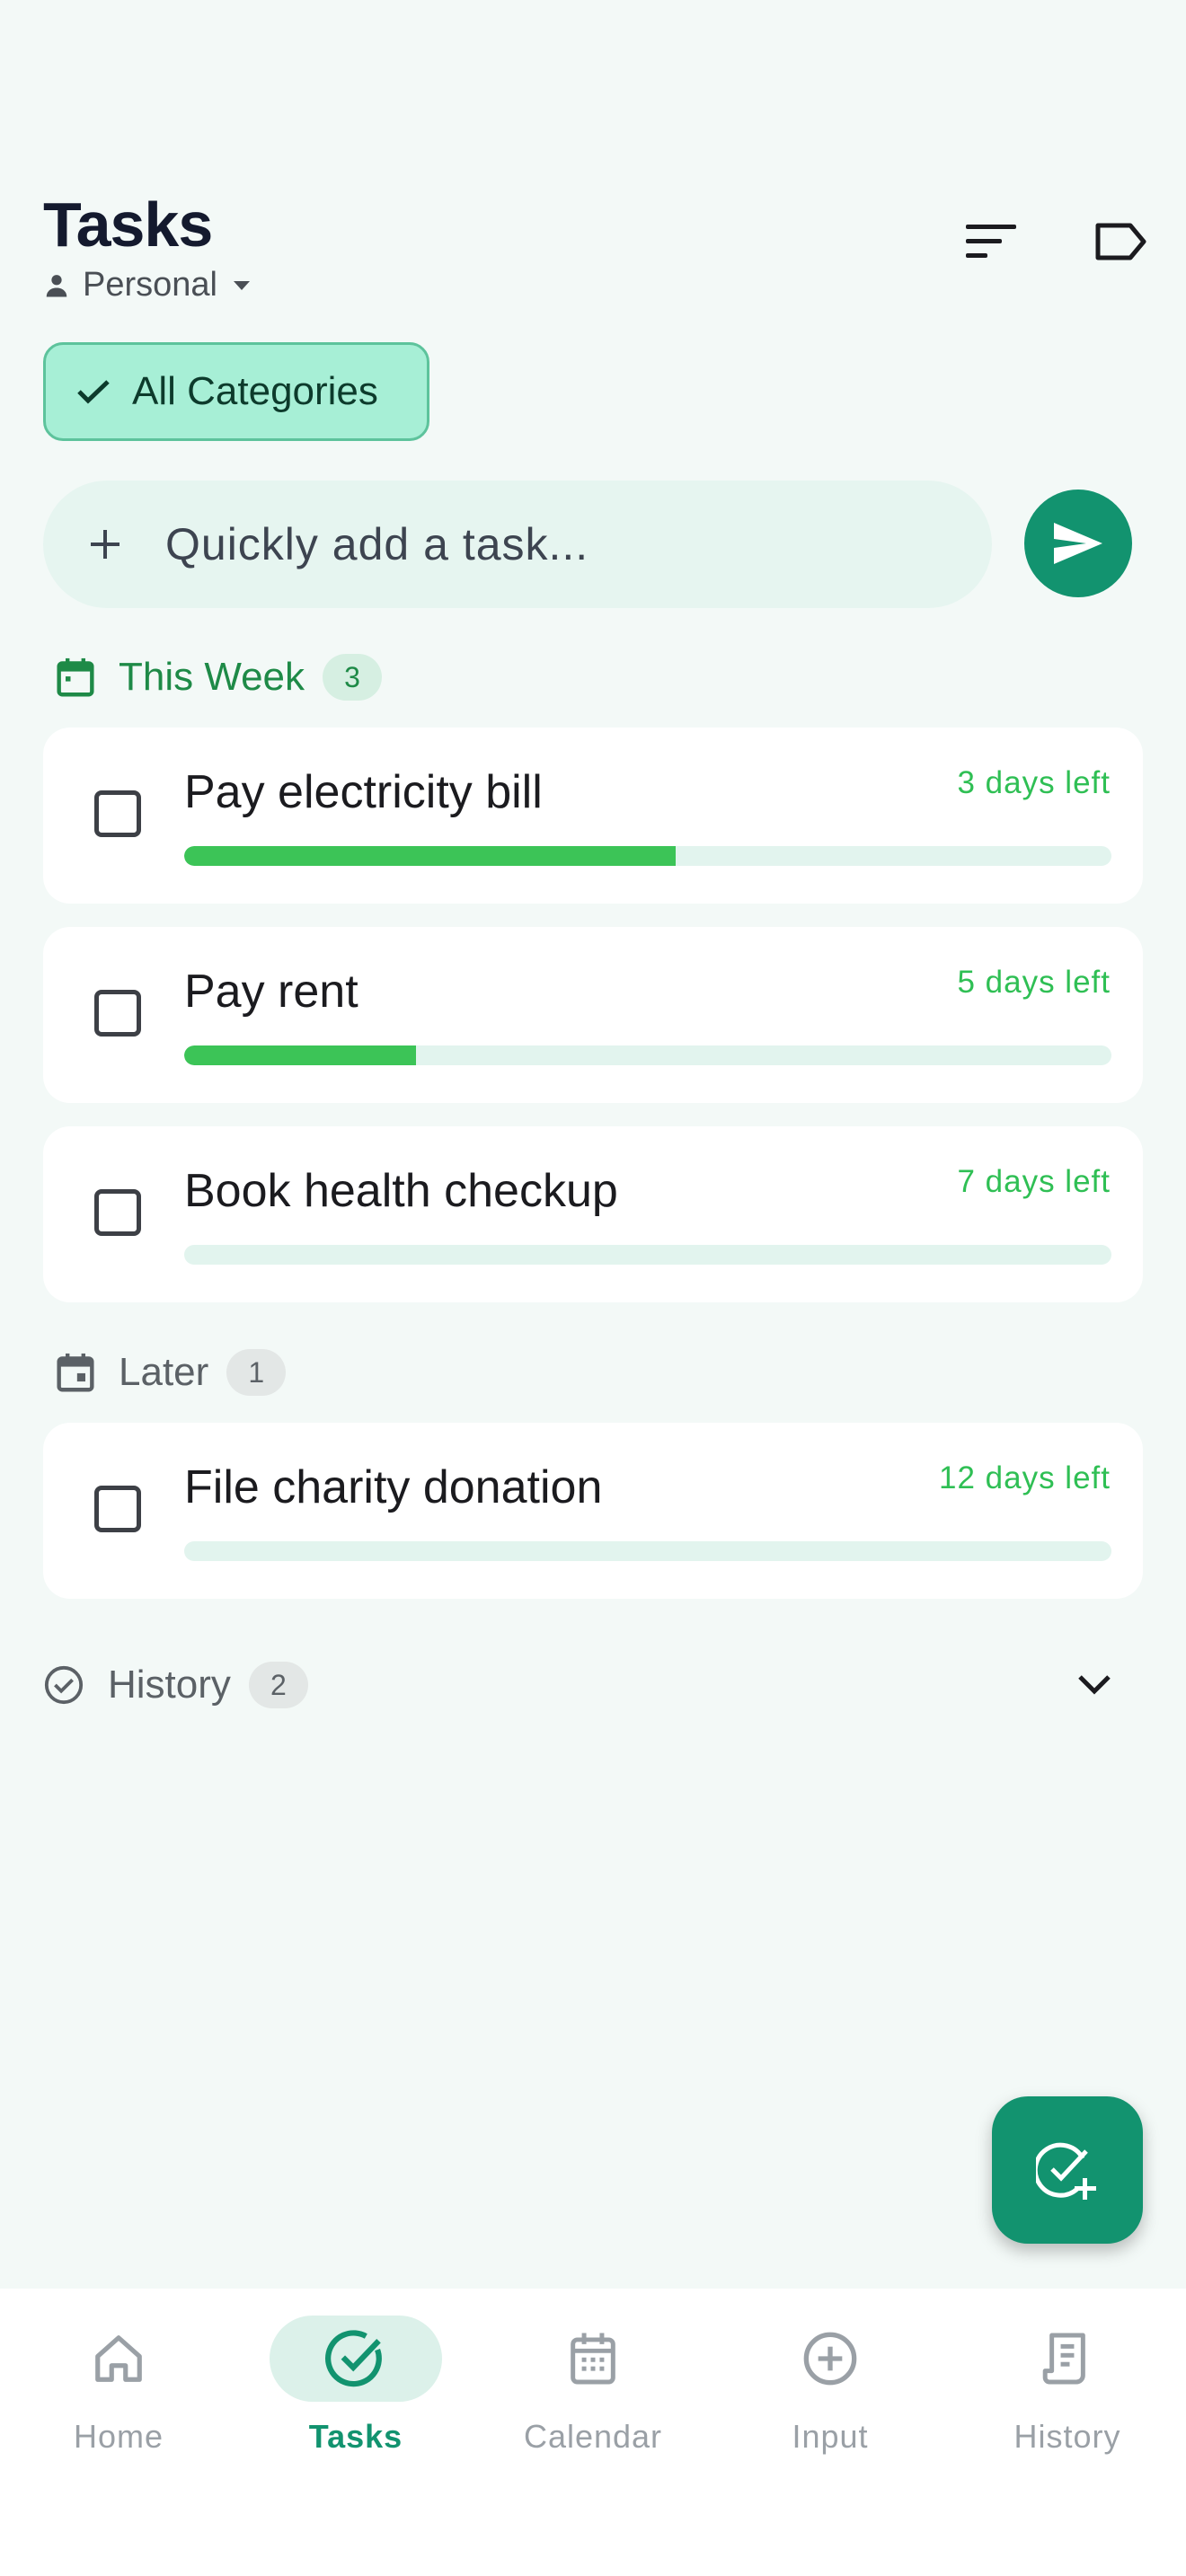  I want to click on task-name: Pay rent, so click(271, 992).